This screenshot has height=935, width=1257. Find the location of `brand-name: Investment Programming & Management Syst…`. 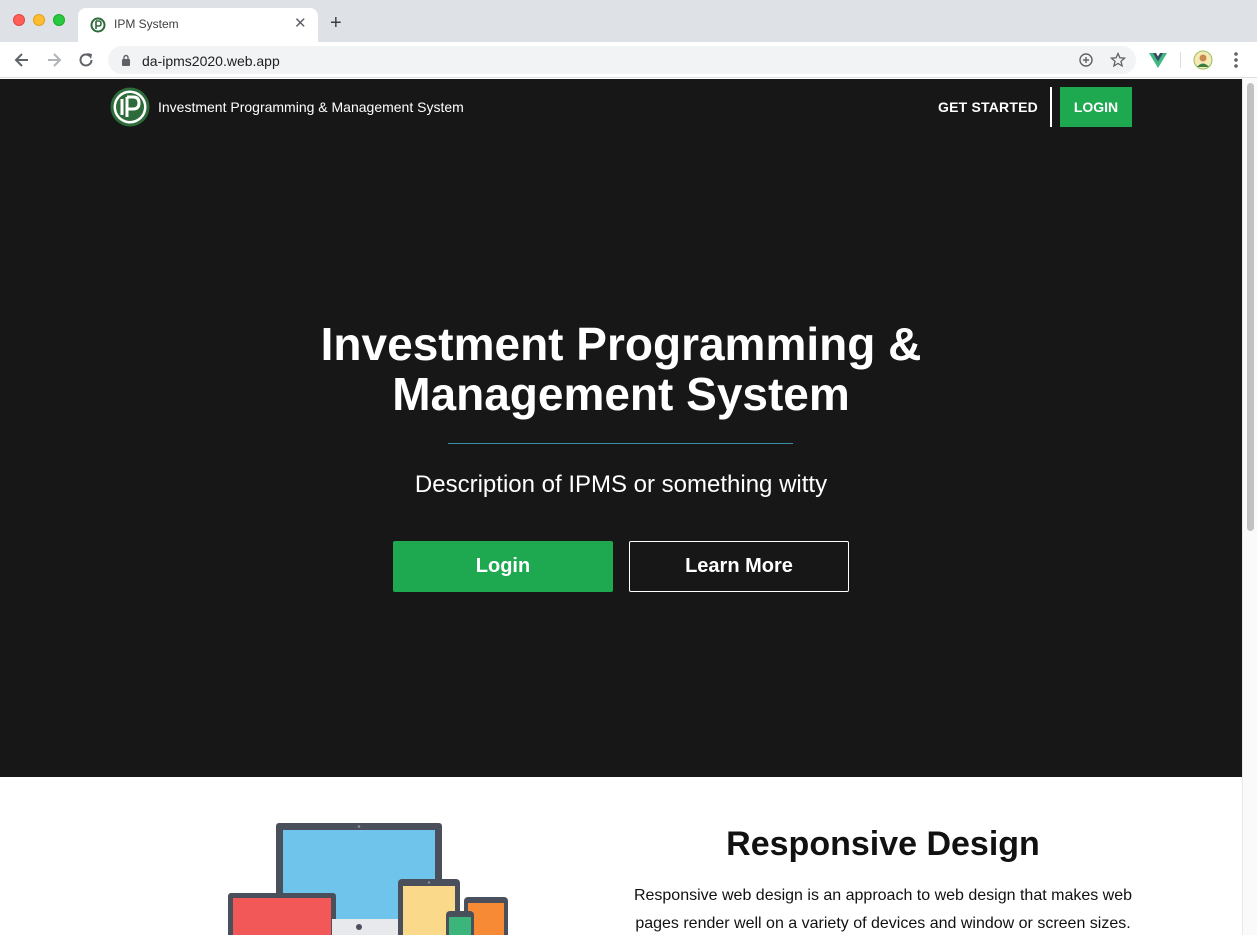

brand-name: Investment Programming & Management Syst… is located at coordinates (311, 107).